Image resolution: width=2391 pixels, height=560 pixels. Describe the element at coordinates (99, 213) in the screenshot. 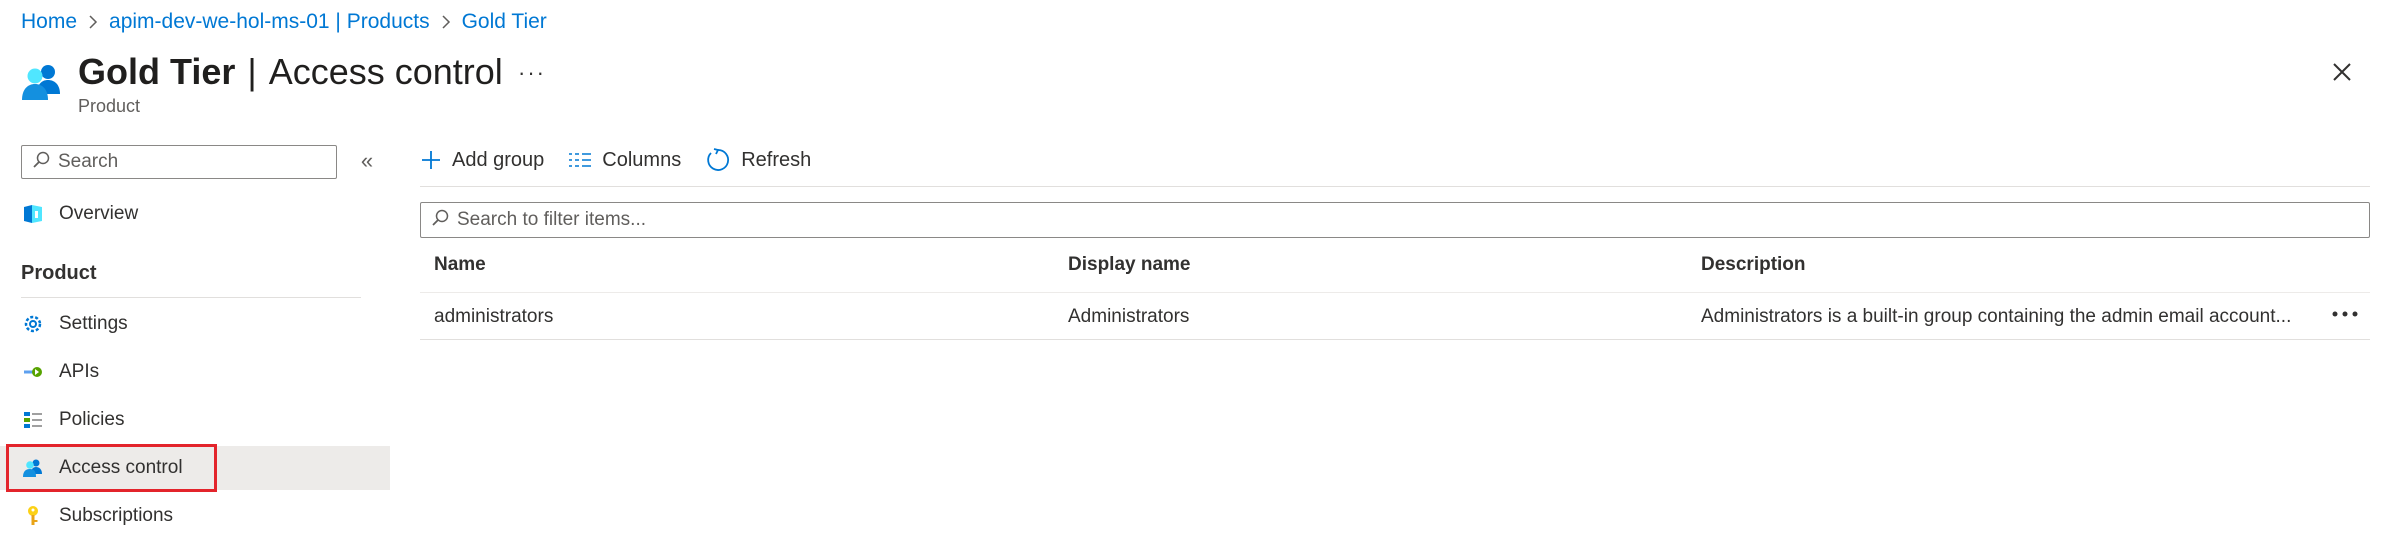

I see `sidebar-item-label: Overview` at that location.